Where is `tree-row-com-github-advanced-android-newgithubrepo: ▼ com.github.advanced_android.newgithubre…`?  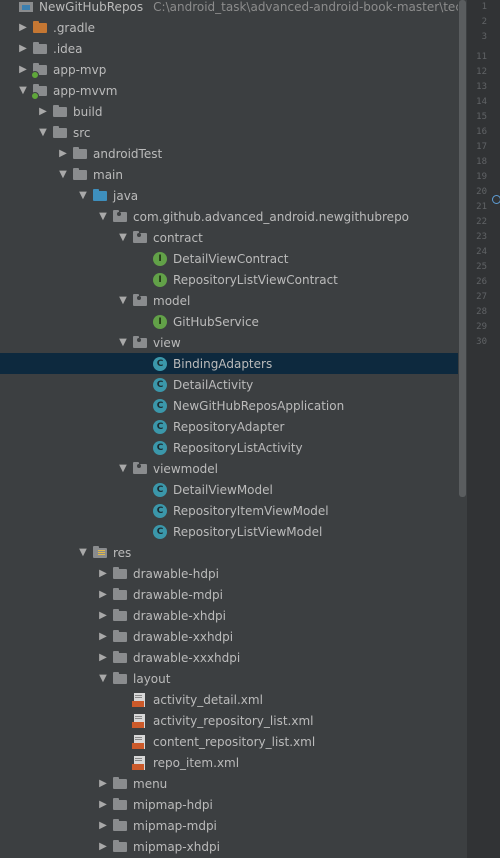
tree-row-com-github-advanced-android-newgithubrepo: ▼ com.github.advanced_android.newgithubre… is located at coordinates (229, 216).